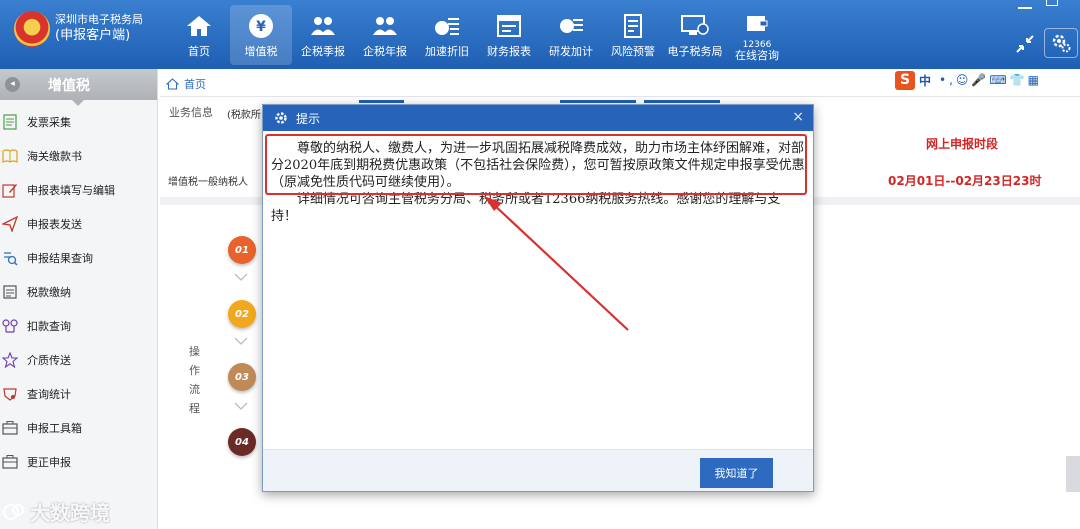  I want to click on watermark: 大数跨境, so click(56, 511).